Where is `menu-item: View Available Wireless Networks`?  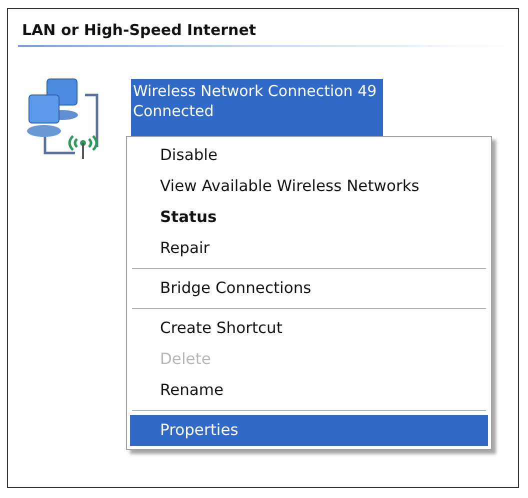 menu-item: View Available Wireless Networks is located at coordinates (309, 186).